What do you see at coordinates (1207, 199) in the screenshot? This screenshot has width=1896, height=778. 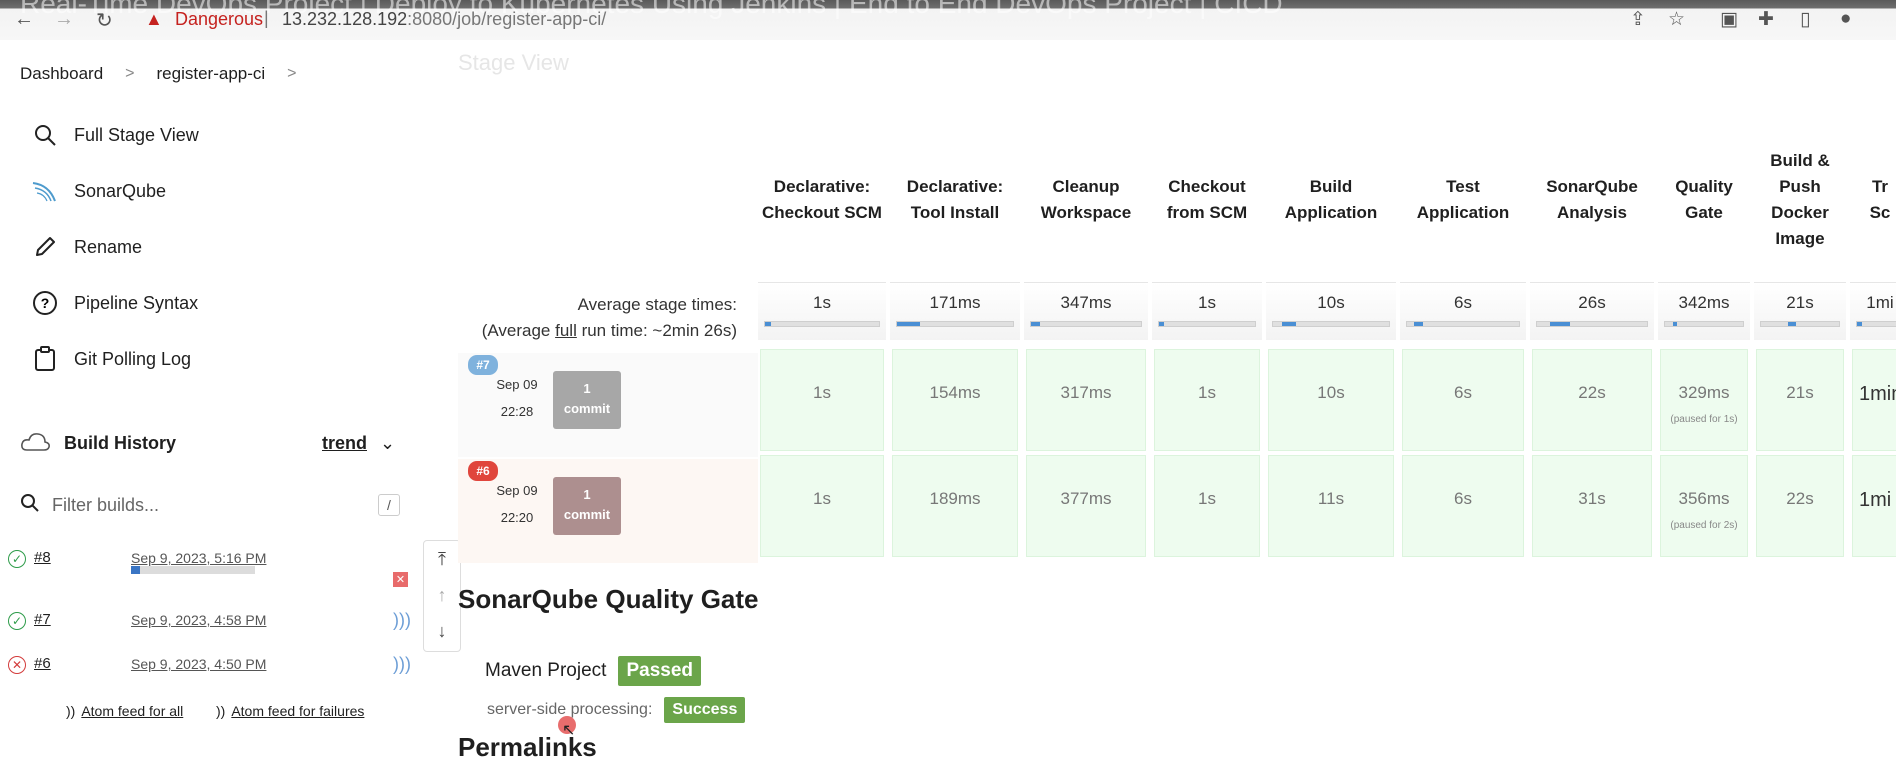 I see `stage-header: Checkout from SCM` at bounding box center [1207, 199].